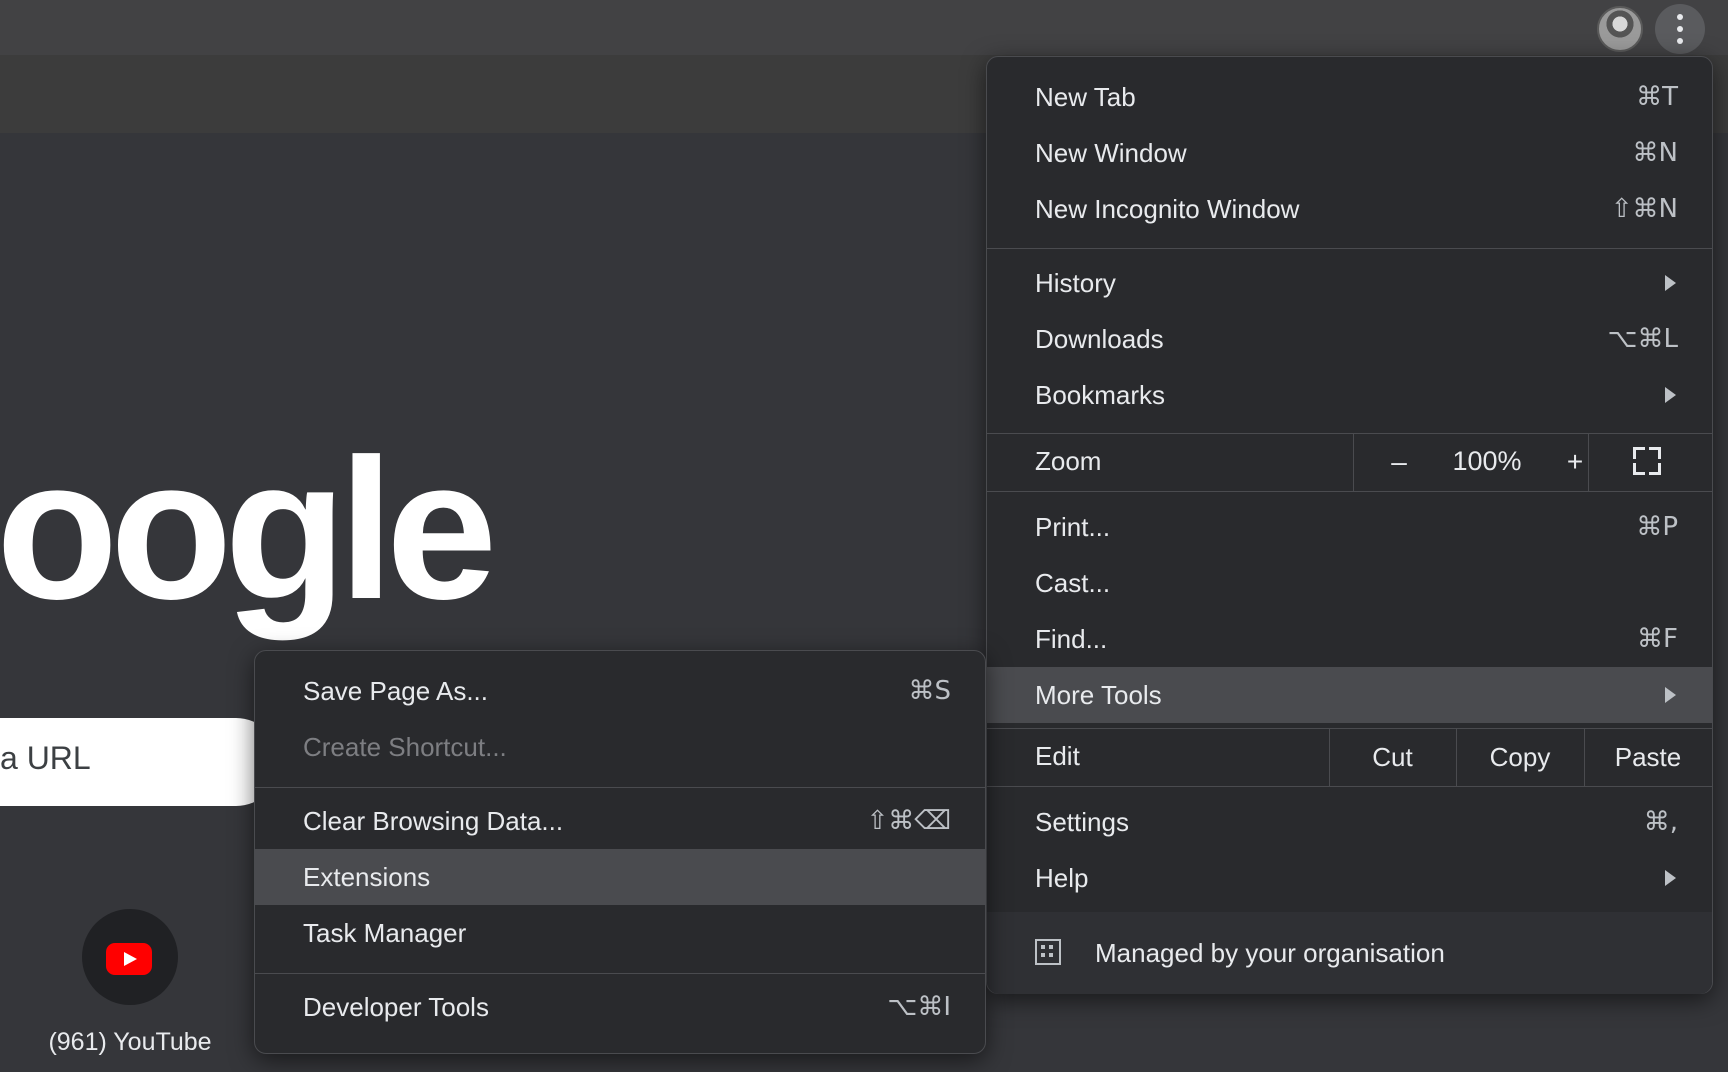  What do you see at coordinates (620, 877) in the screenshot?
I see `menu-item-extensions: Extensions` at bounding box center [620, 877].